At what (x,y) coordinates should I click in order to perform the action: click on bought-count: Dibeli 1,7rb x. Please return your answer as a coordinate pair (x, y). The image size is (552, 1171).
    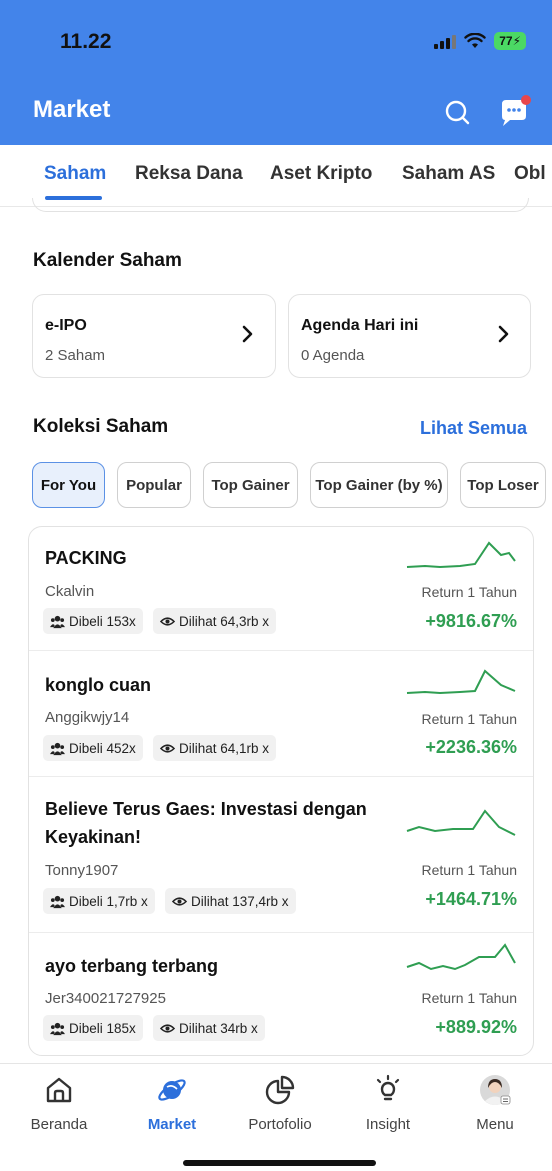
    Looking at the image, I should click on (99, 901).